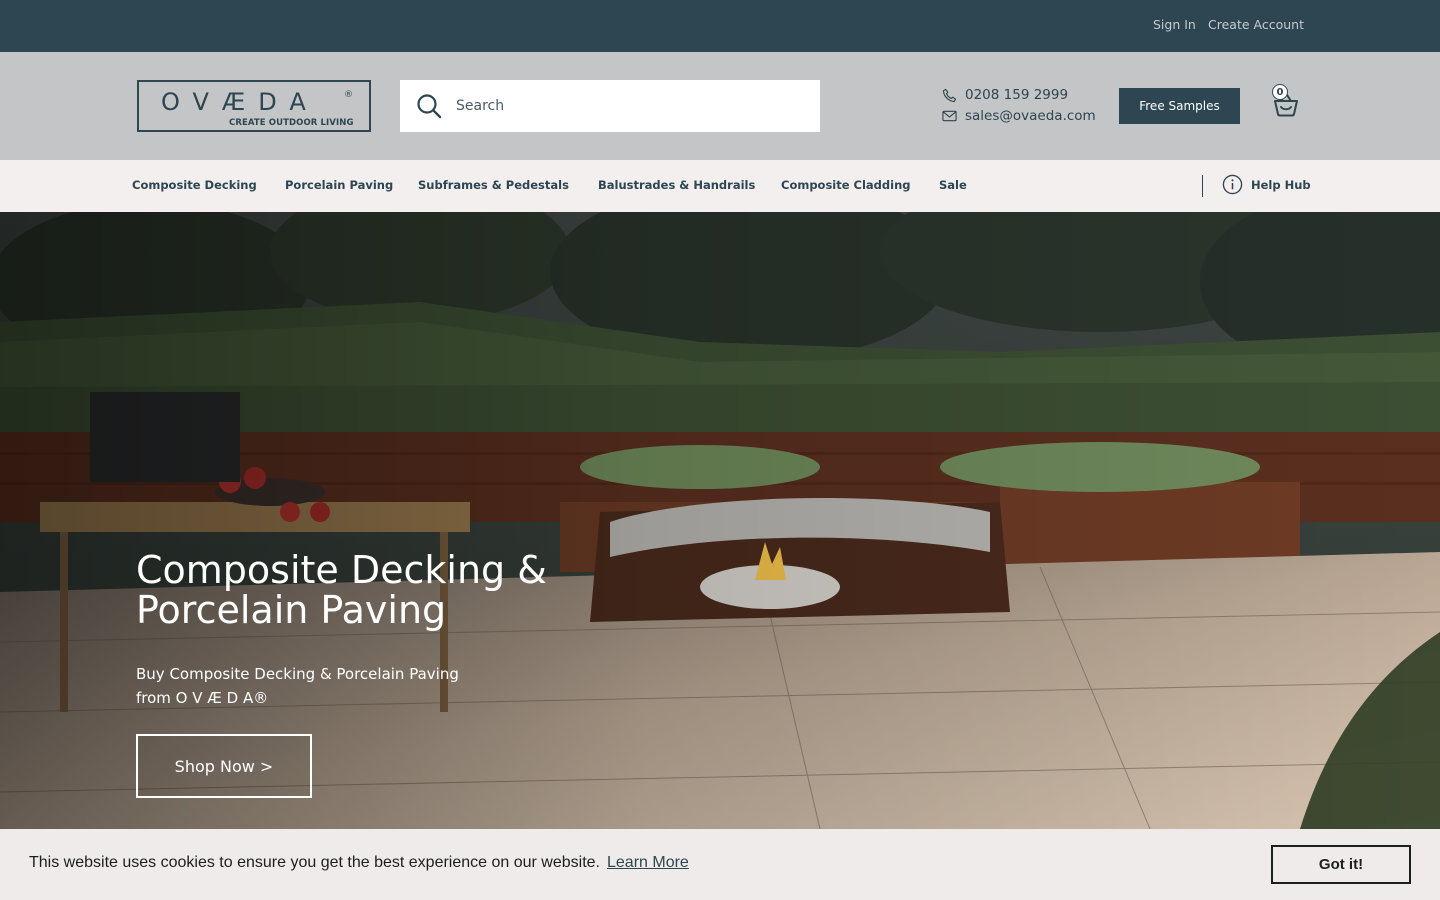 This screenshot has height=900, width=1440. Describe the element at coordinates (339, 185) in the screenshot. I see `nav-item-porcelain-paving: Porcelain Paving` at that location.